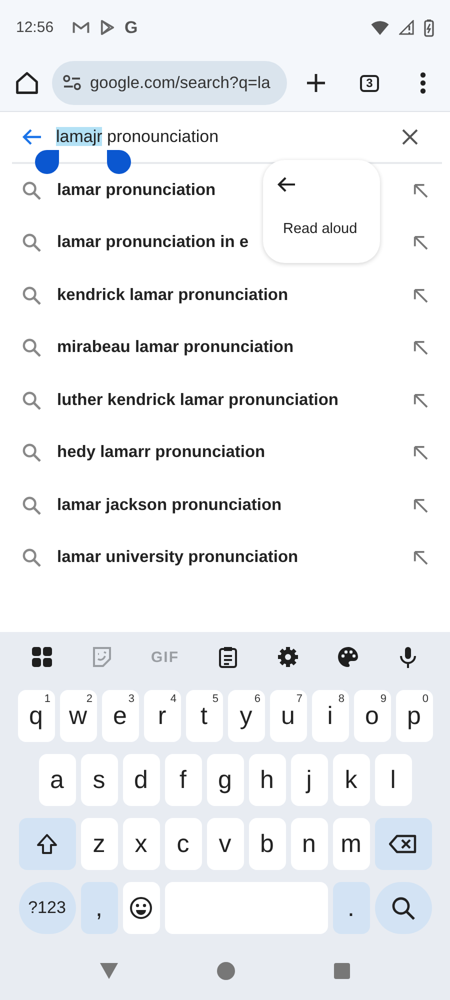 Image resolution: width=450 pixels, height=1000 pixels. I want to click on plus-icon, so click(316, 83).